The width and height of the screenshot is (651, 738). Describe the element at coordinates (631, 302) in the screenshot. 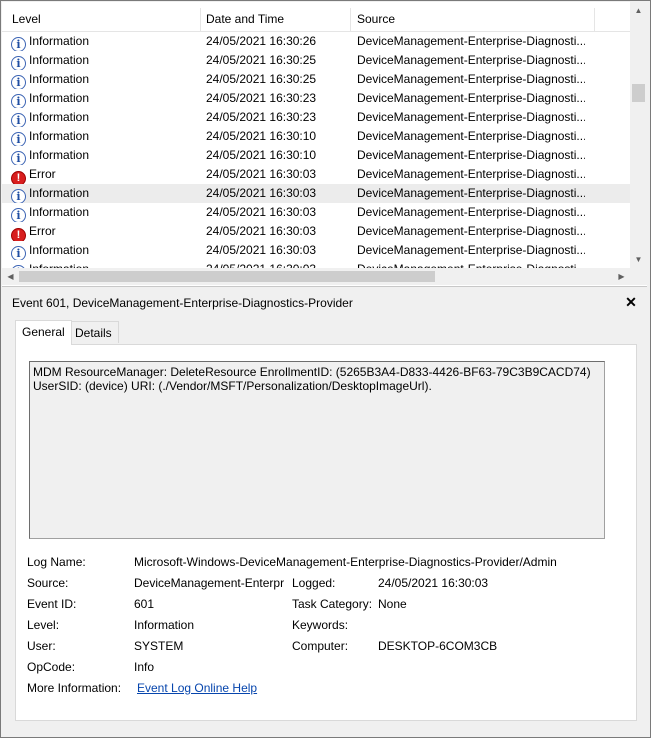

I see `close-icon: ✕` at that location.